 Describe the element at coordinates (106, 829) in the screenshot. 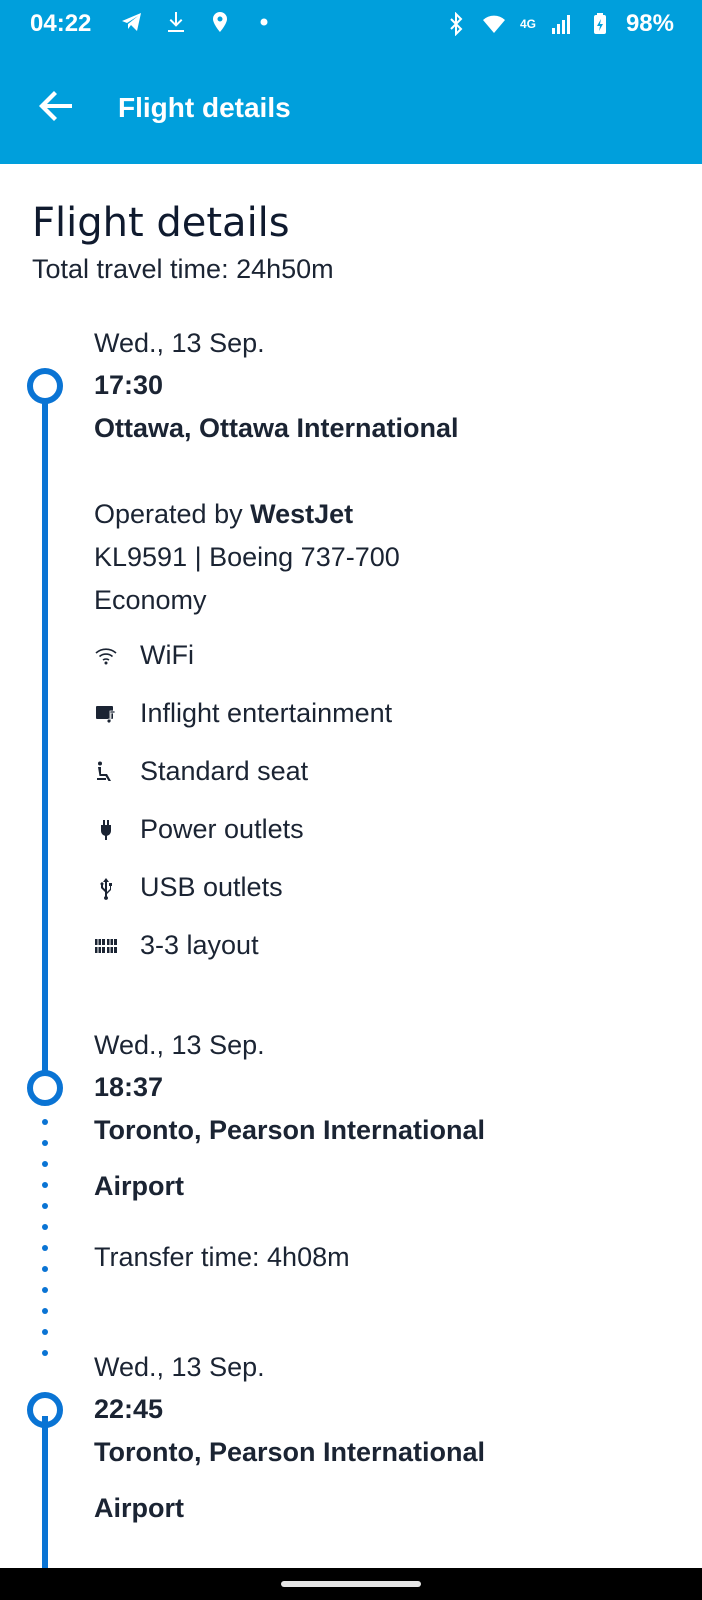

I see `power-plug-icon` at that location.